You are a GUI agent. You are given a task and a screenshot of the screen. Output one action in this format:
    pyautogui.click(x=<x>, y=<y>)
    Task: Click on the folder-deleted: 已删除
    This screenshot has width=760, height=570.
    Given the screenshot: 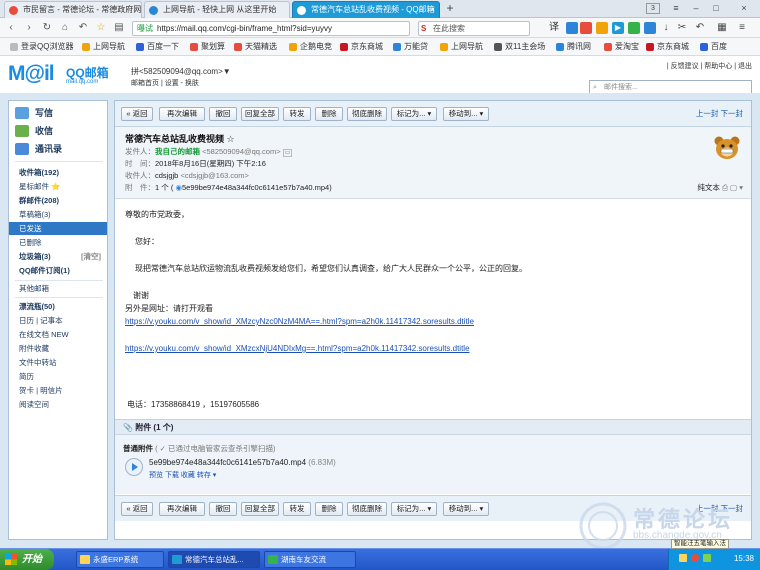 What is the action you would take?
    pyautogui.click(x=58, y=242)
    